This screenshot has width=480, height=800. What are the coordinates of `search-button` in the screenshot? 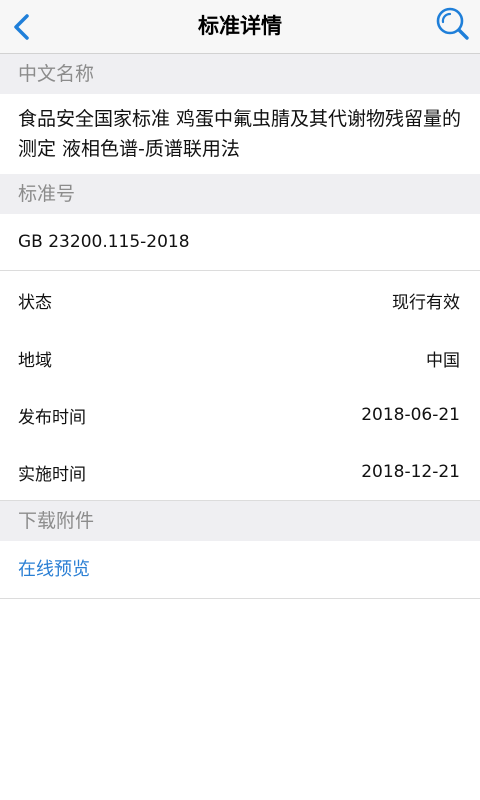 It's located at (452, 23).